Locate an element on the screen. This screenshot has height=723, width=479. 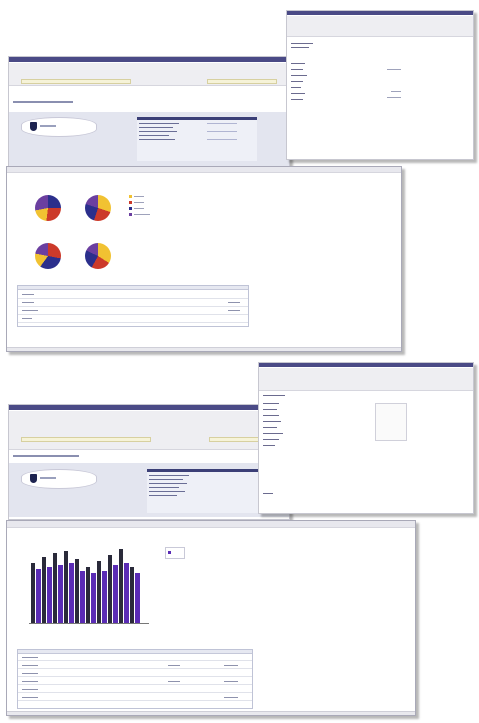
bar-chart is located at coordinates (87, 589).